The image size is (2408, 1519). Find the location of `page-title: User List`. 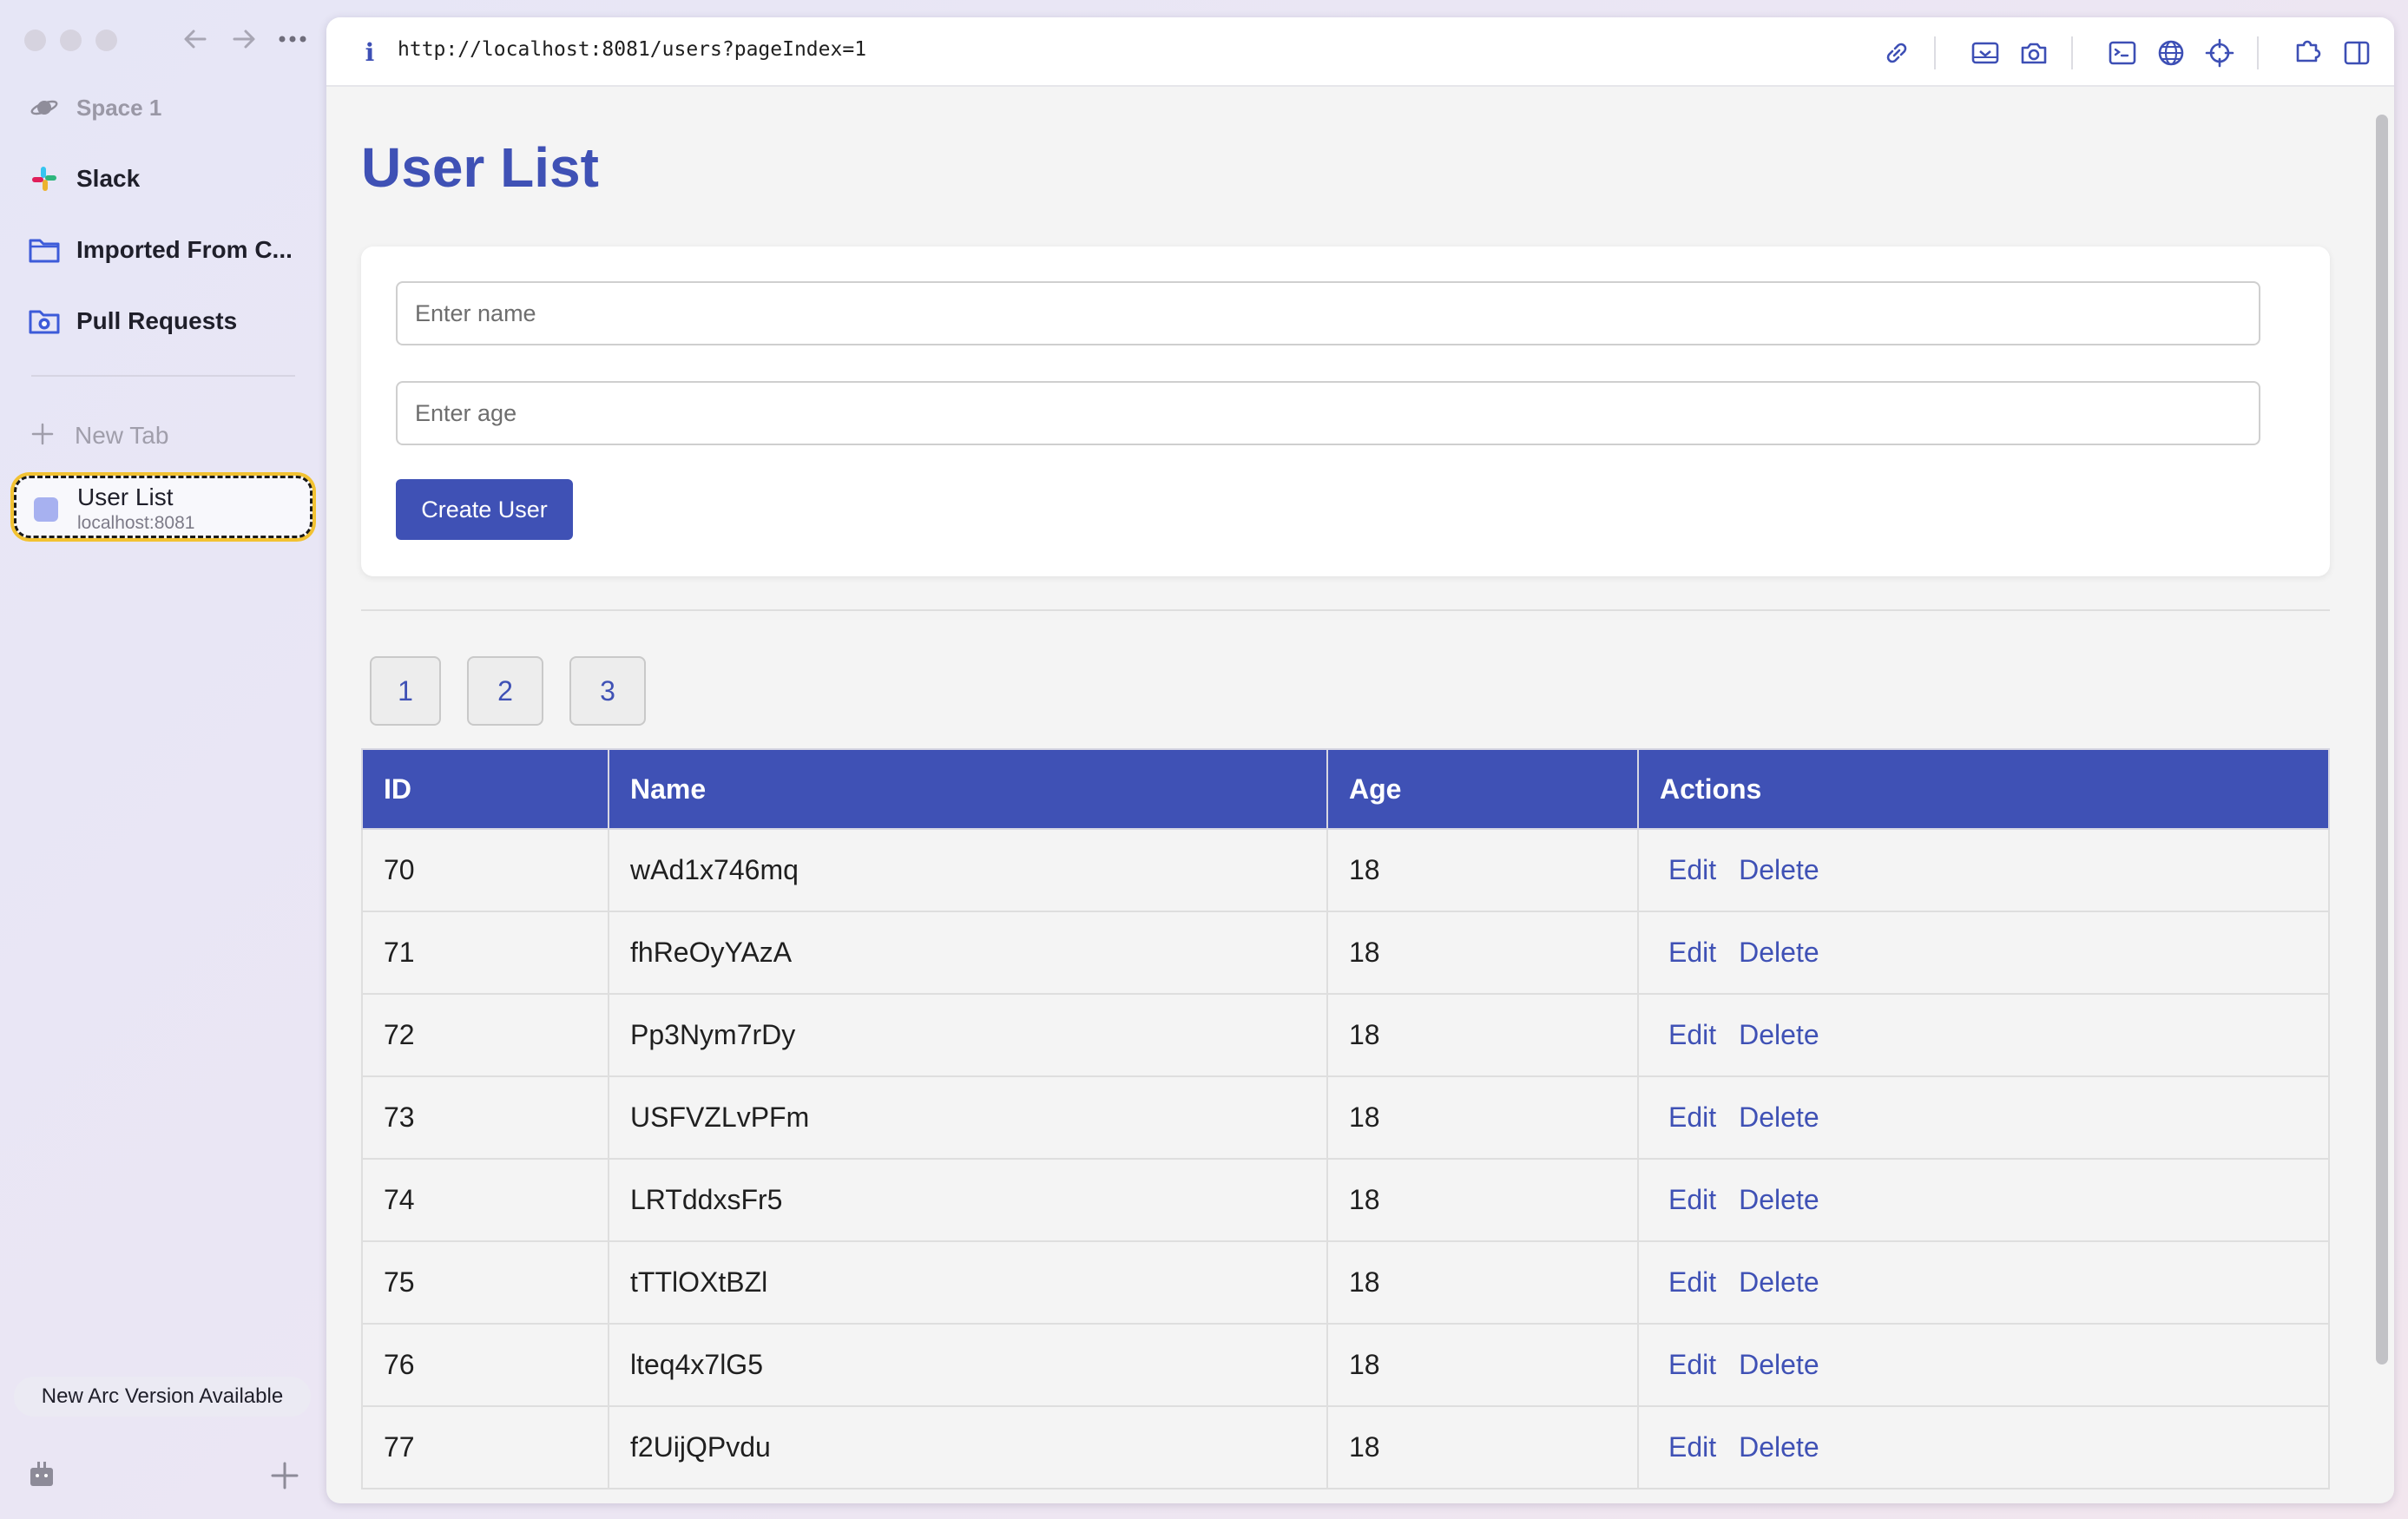

page-title: User List is located at coordinates (480, 167).